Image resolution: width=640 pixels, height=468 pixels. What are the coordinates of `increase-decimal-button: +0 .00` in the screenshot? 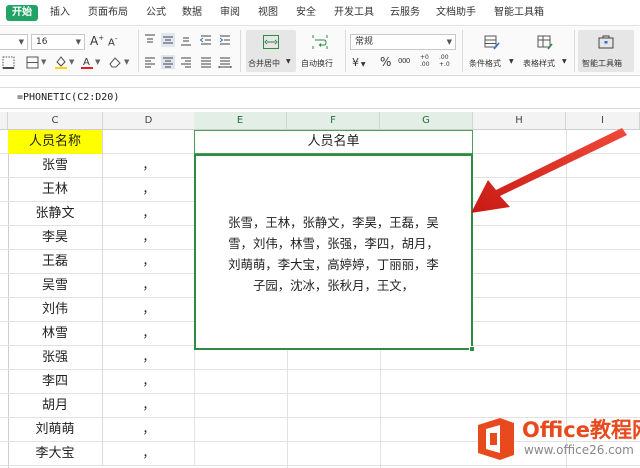 It's located at (427, 61).